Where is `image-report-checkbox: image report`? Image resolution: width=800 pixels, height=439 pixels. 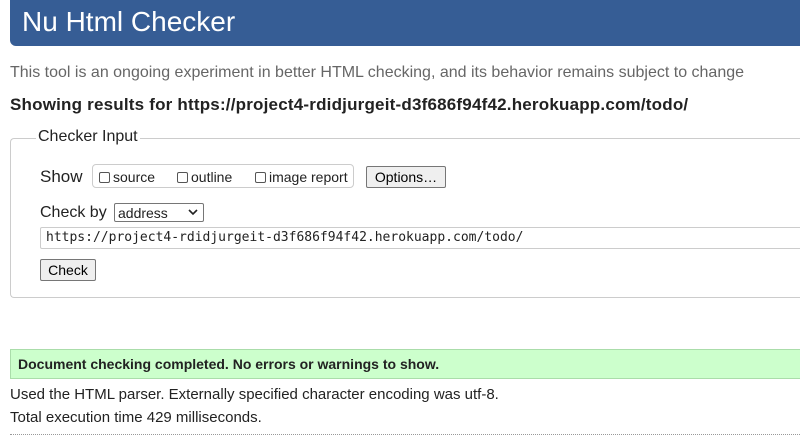 image-report-checkbox: image report is located at coordinates (301, 177).